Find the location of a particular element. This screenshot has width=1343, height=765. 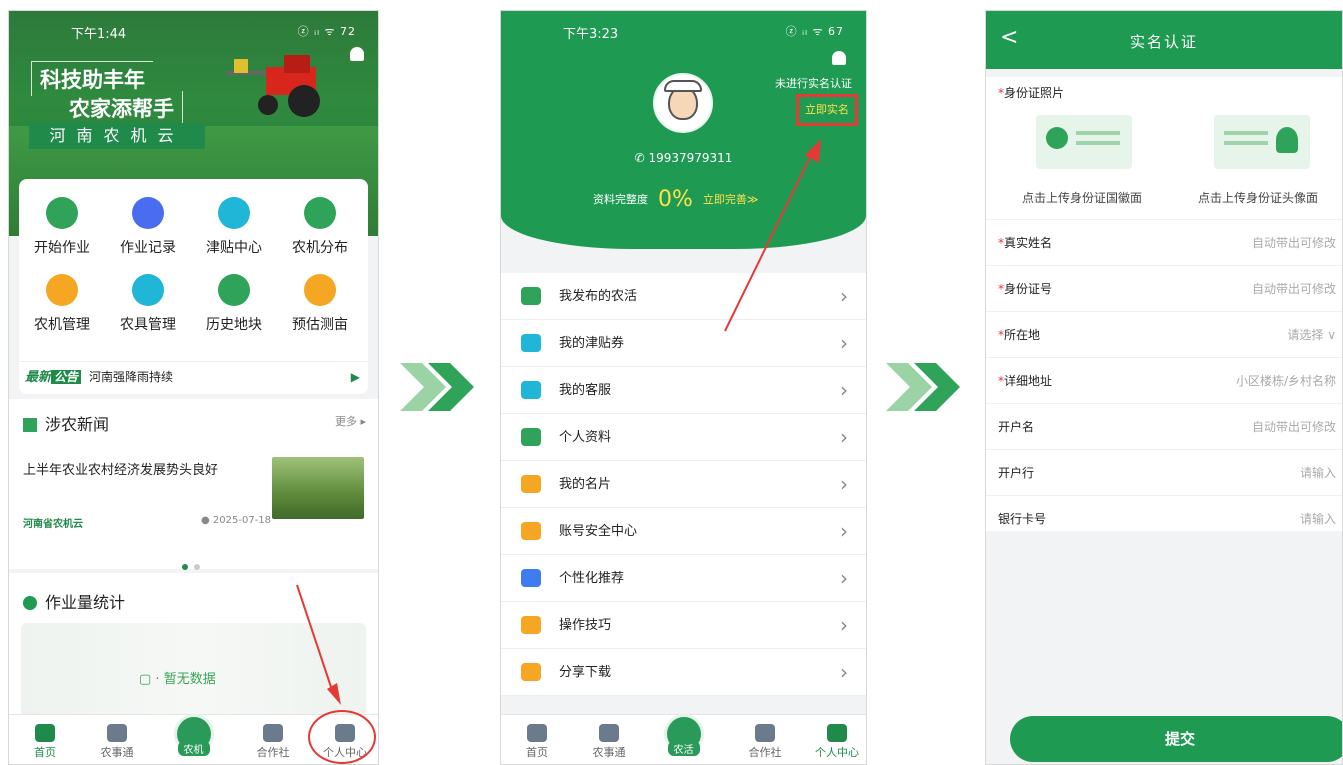

upload-back-label: 点击上传身份证头像面 is located at coordinates (1258, 197).